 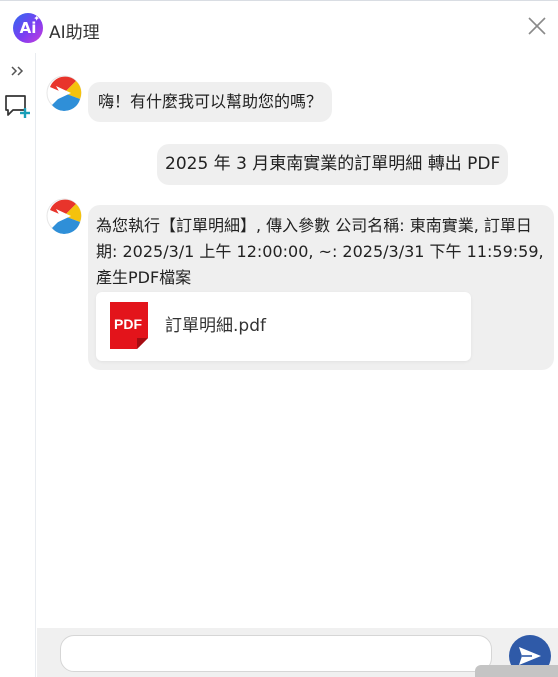 I want to click on double-chevron-right-icon, so click(x=17, y=71).